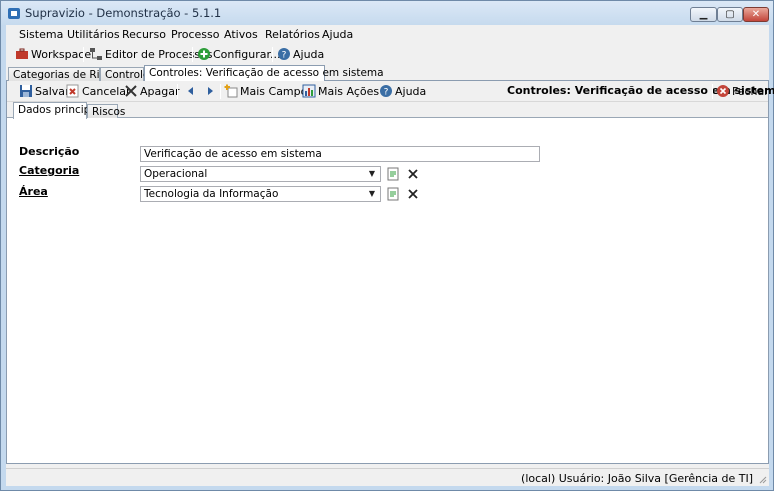  Describe the element at coordinates (349, 91) in the screenshot. I see `mais-acoes-label: Mais Ações` at that location.